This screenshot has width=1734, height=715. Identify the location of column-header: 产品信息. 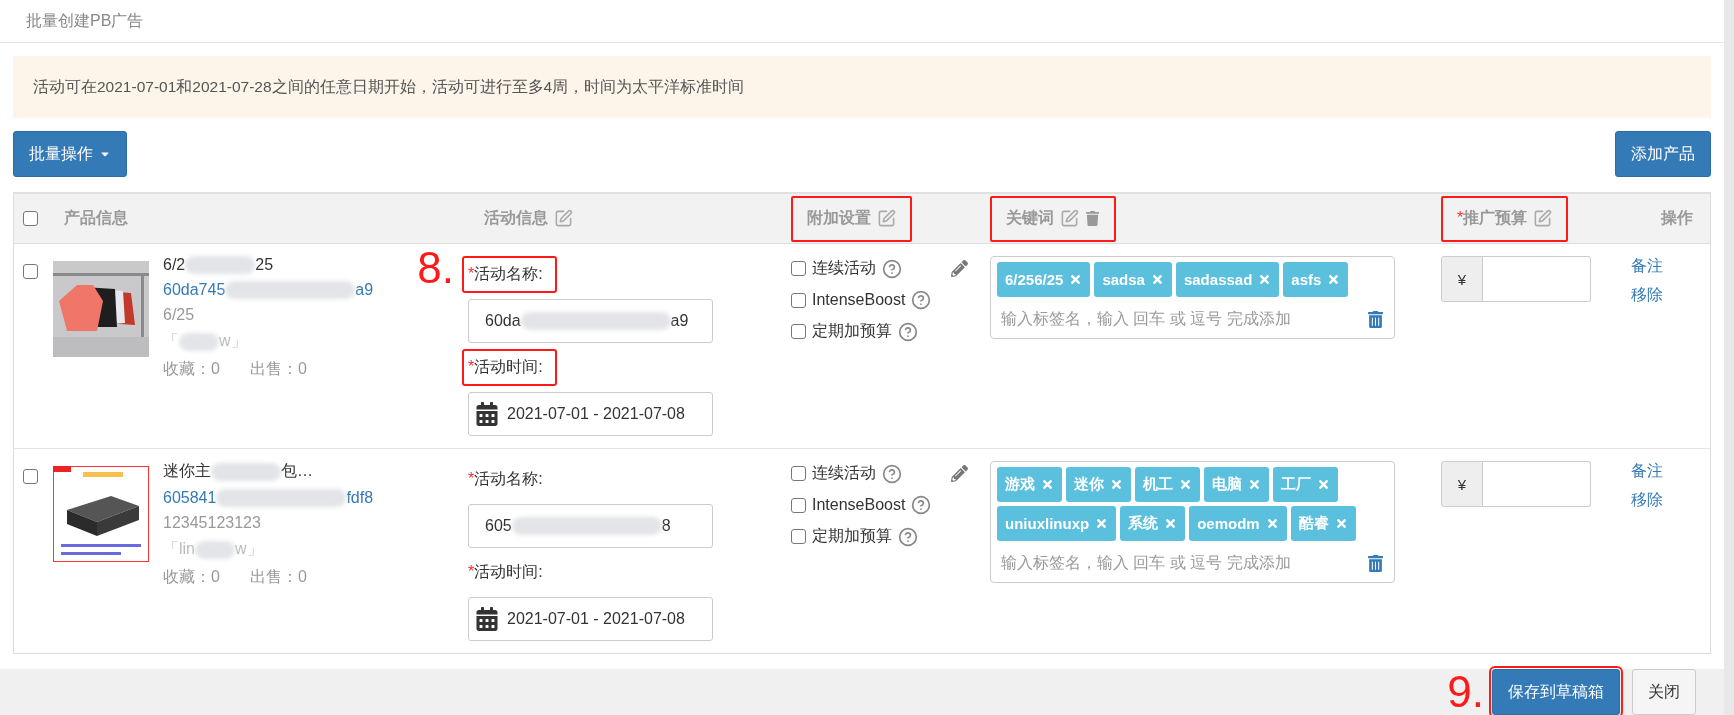
(96, 218).